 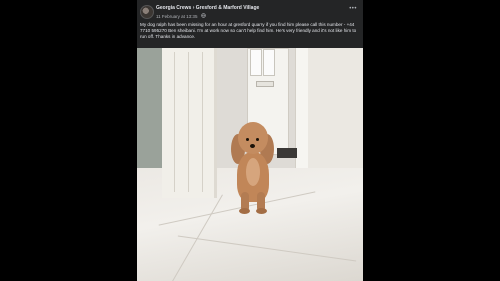 What do you see at coordinates (257, 139) in the screenshot?
I see `dog-eye-right` at bounding box center [257, 139].